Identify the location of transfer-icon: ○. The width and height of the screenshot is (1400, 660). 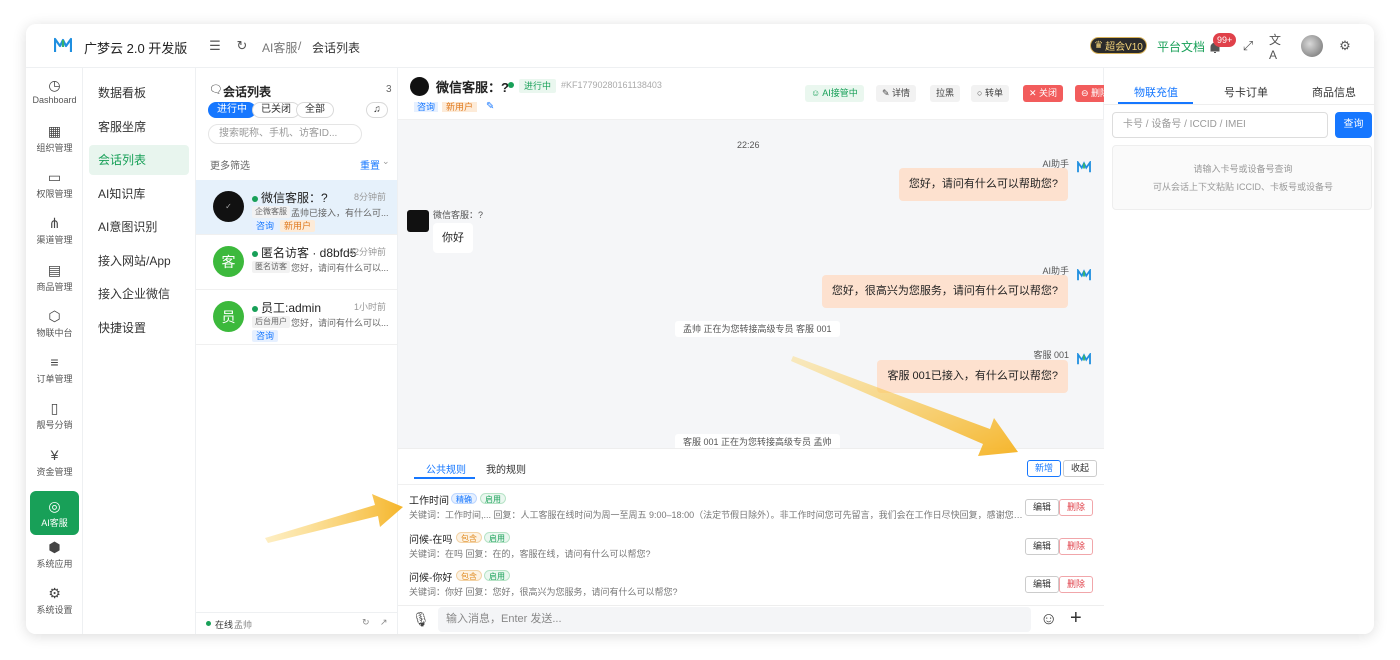
(981, 93).